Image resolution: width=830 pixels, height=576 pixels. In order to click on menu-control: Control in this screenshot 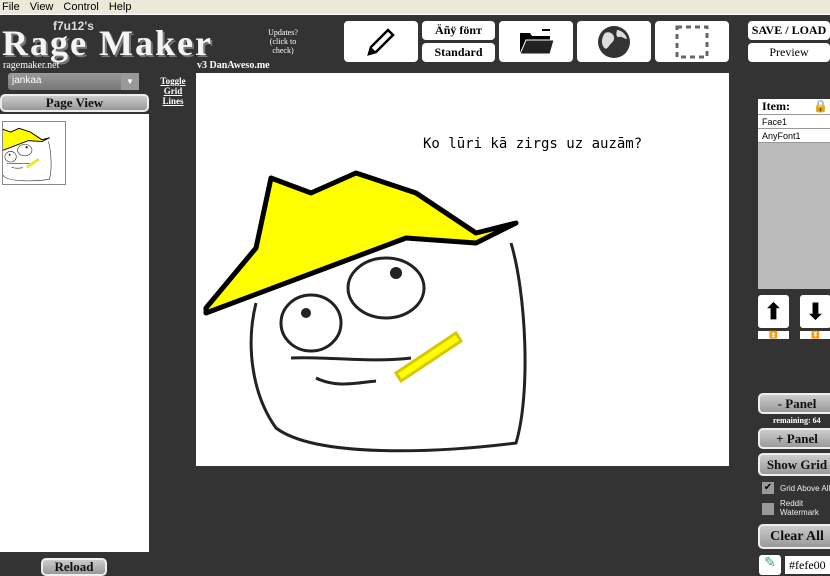, I will do `click(80, 7)`.